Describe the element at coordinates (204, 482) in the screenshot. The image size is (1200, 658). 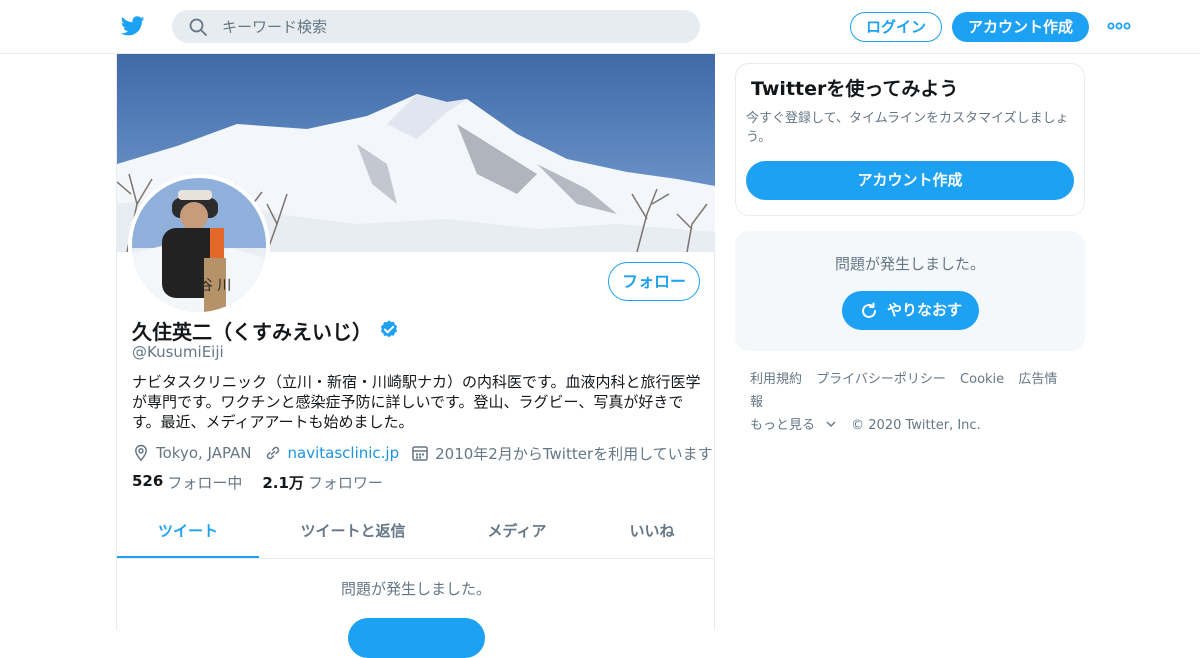
I see `following-label: フォロー中` at that location.